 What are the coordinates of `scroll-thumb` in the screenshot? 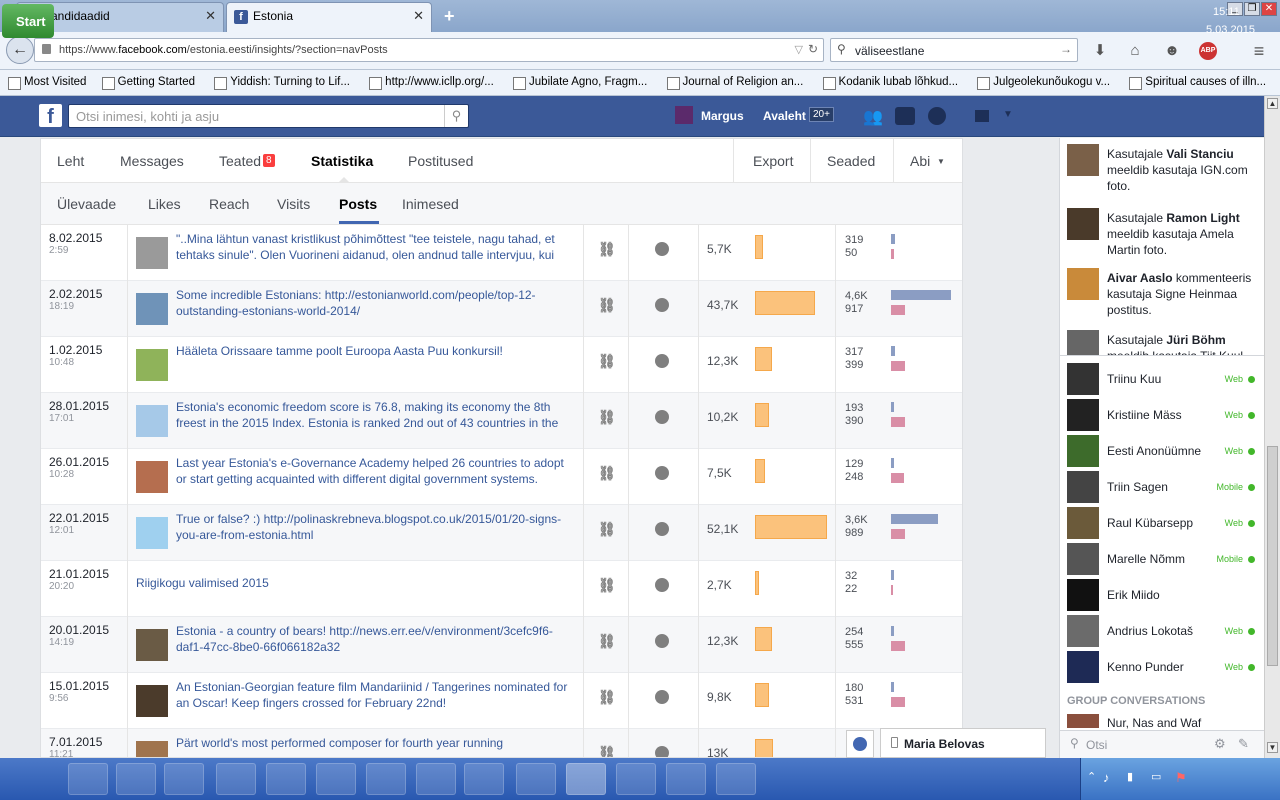 It's located at (1272, 556).